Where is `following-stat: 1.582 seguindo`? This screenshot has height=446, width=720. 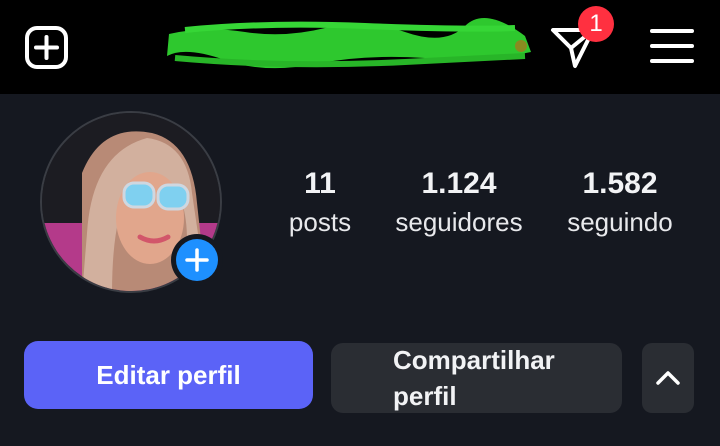
following-stat: 1.582 seguindo is located at coordinates (620, 203).